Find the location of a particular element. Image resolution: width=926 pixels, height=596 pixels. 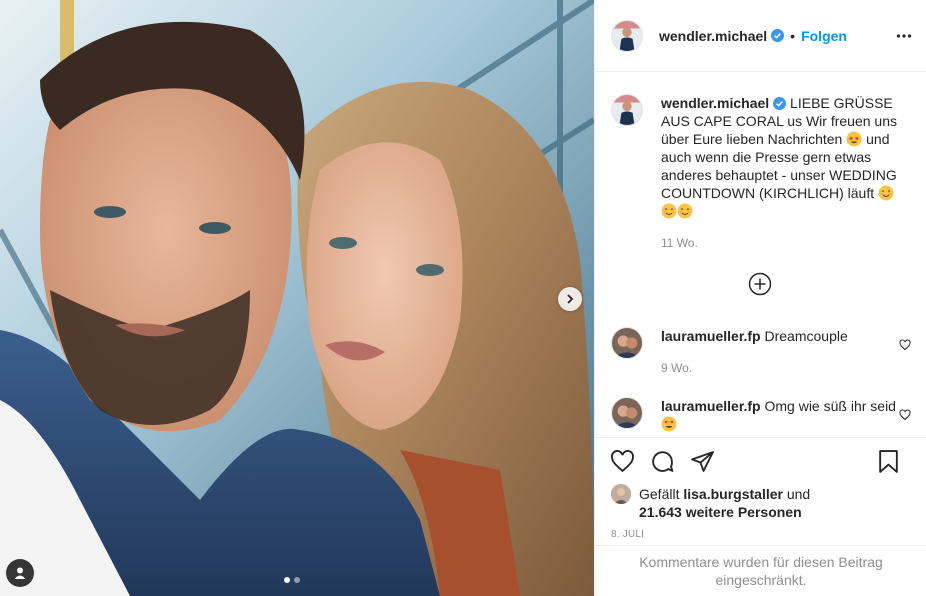

bookmark-icon is located at coordinates (888, 461).